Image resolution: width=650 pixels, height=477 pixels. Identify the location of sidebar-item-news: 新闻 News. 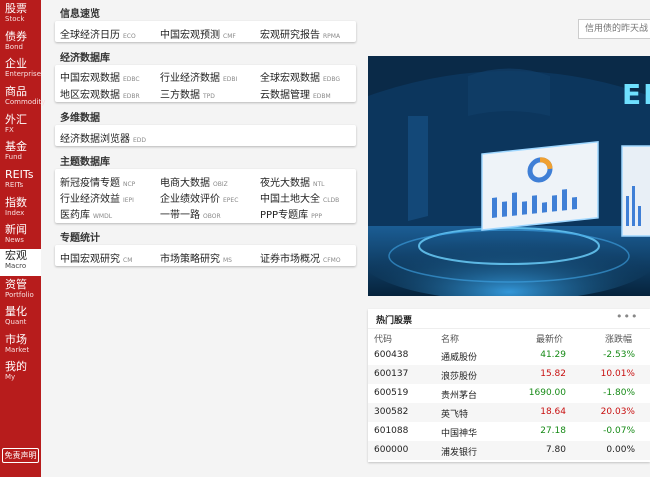
(20, 236).